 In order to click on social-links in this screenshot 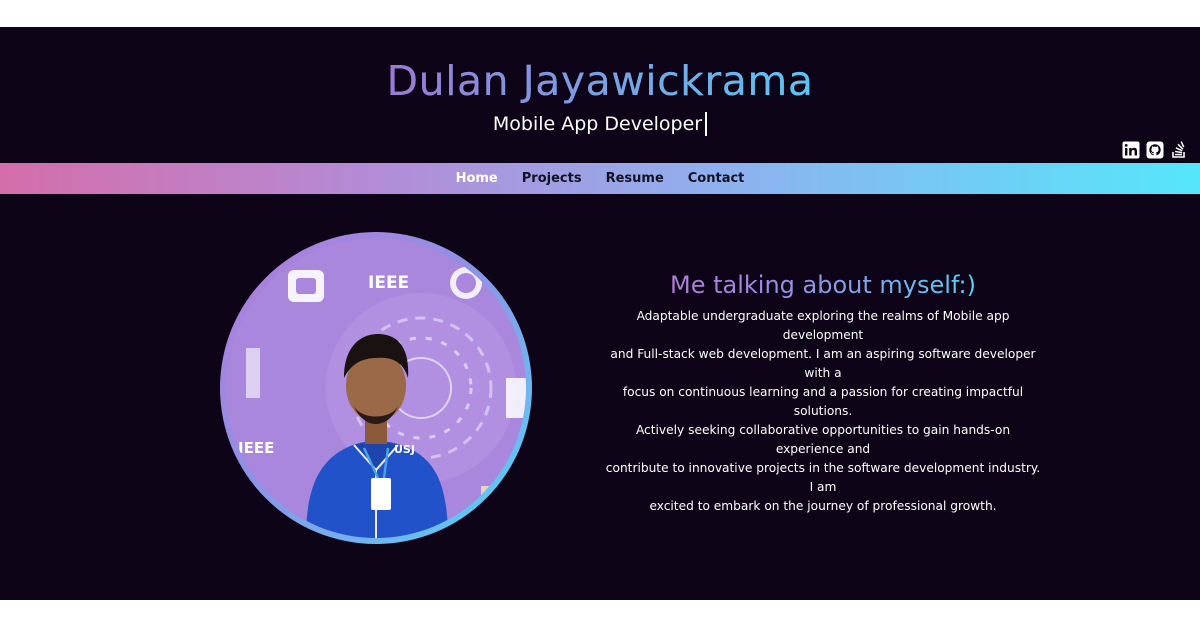, I will do `click(1155, 150)`.